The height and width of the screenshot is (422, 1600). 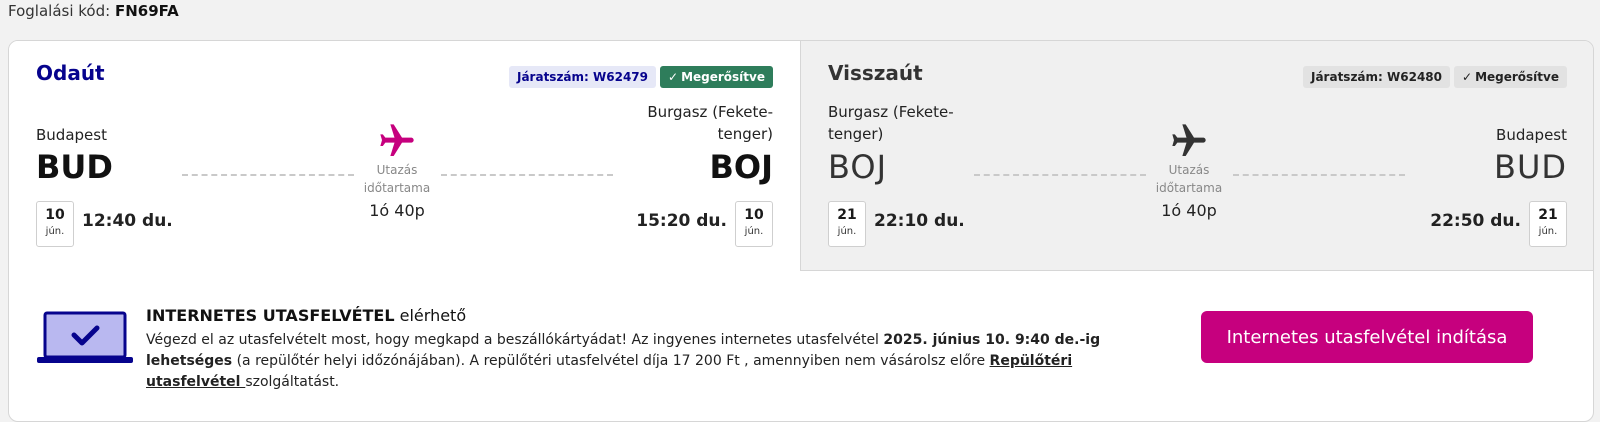 What do you see at coordinates (70, 73) in the screenshot?
I see `outbound-title: Odaút` at bounding box center [70, 73].